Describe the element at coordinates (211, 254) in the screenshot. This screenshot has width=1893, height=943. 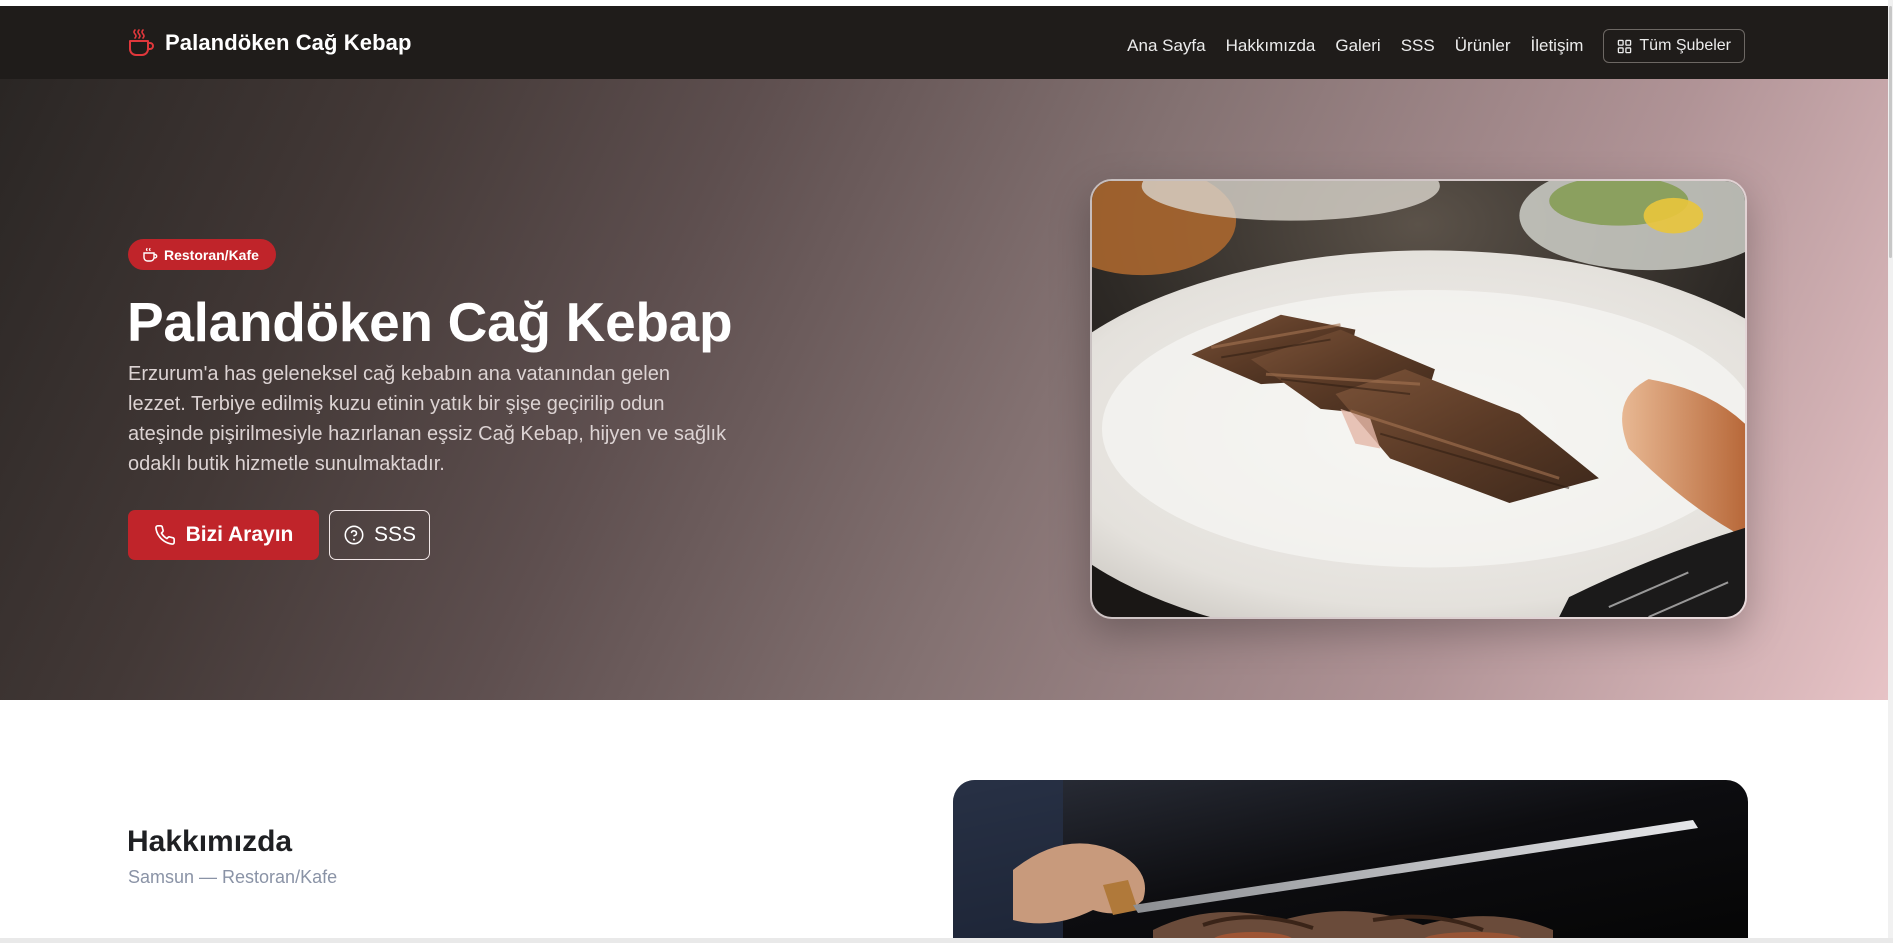
I see `category-badge-label: Restoran/Kafe` at that location.